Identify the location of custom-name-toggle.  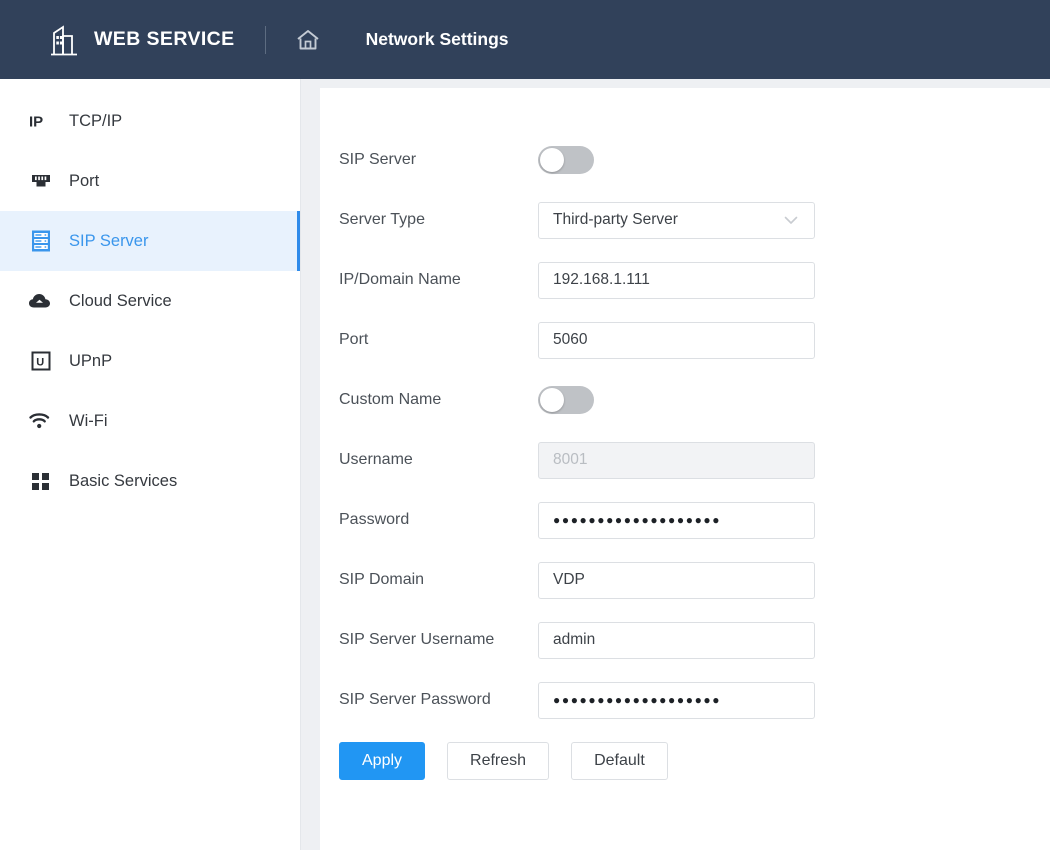
(566, 400).